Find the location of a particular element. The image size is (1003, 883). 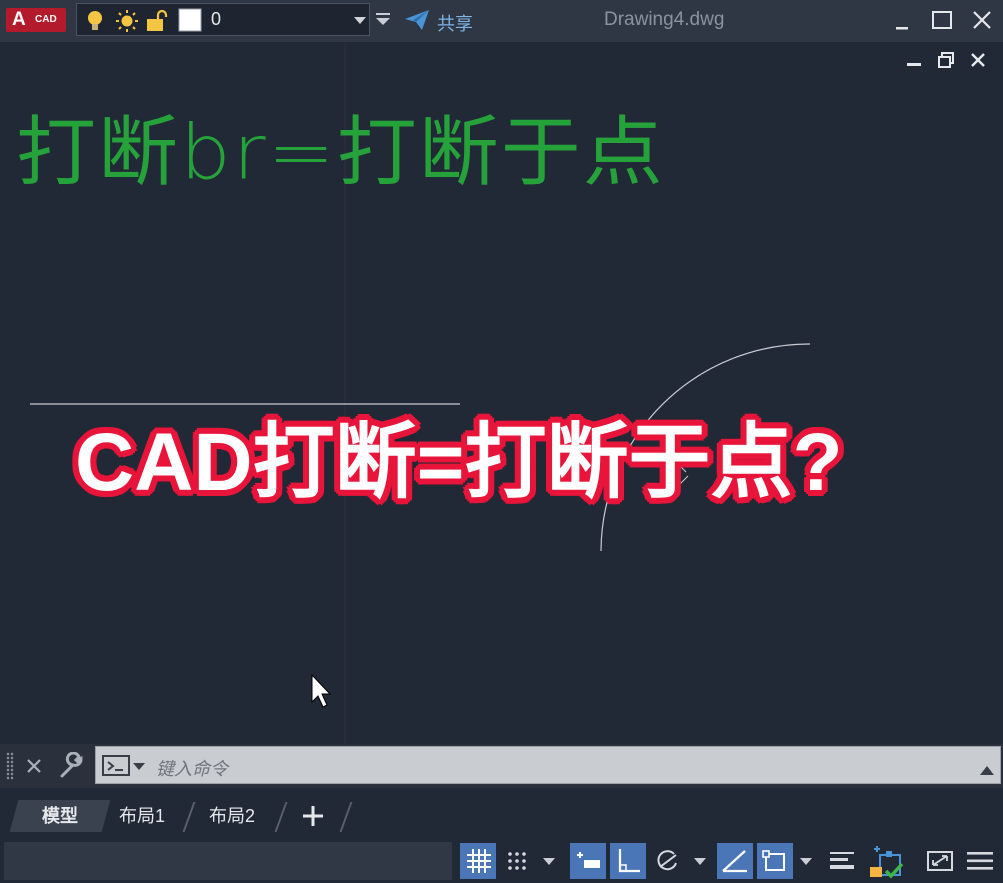

tab-model: 模型 is located at coordinates (60, 816).